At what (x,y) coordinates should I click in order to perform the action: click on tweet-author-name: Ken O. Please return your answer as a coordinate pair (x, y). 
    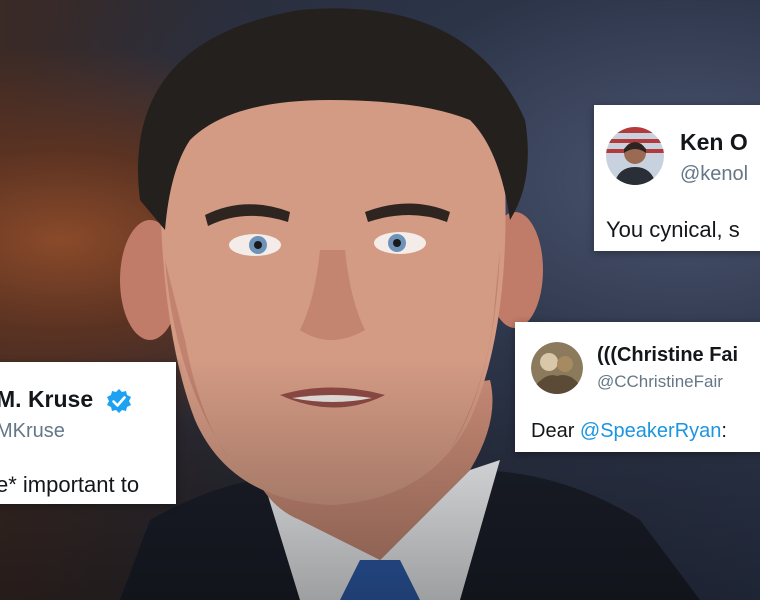
    Looking at the image, I should click on (714, 142).